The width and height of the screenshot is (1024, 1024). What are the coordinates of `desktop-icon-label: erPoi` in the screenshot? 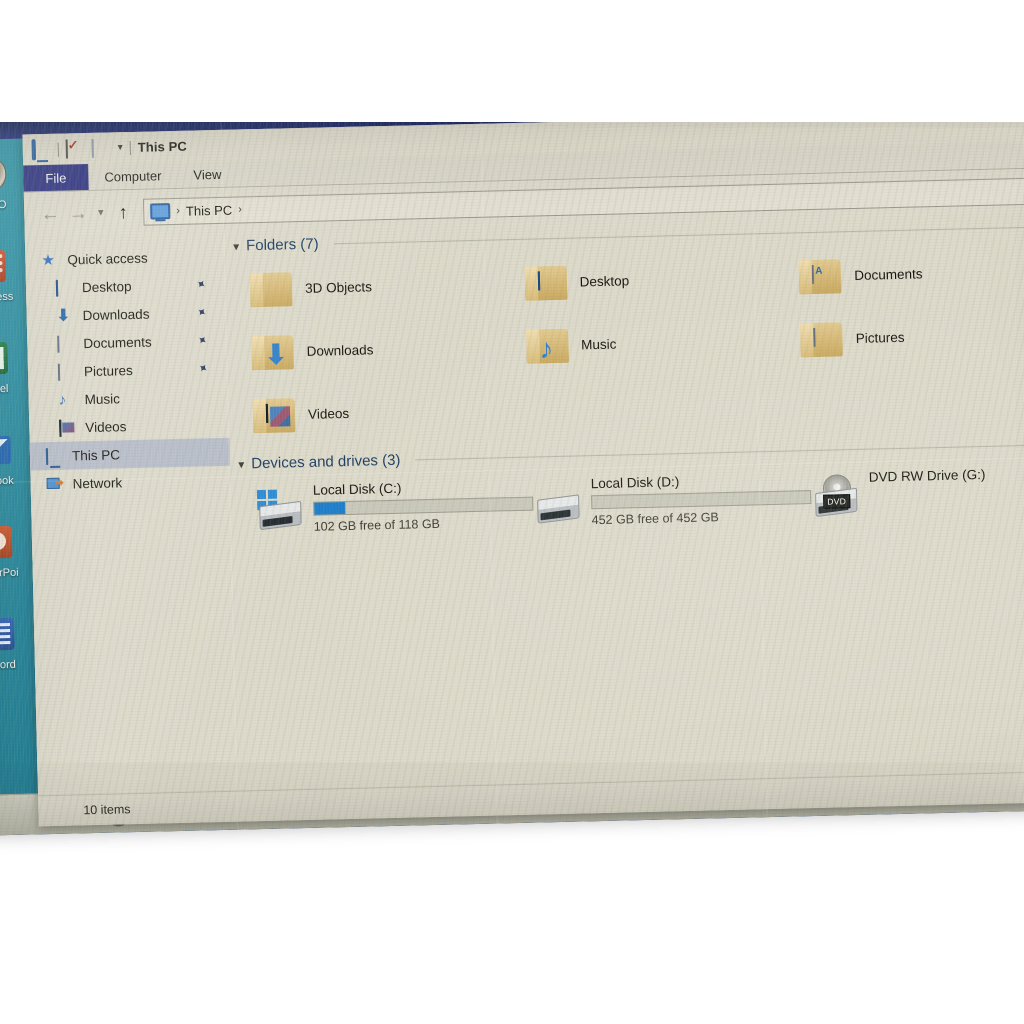 It's located at (9, 573).